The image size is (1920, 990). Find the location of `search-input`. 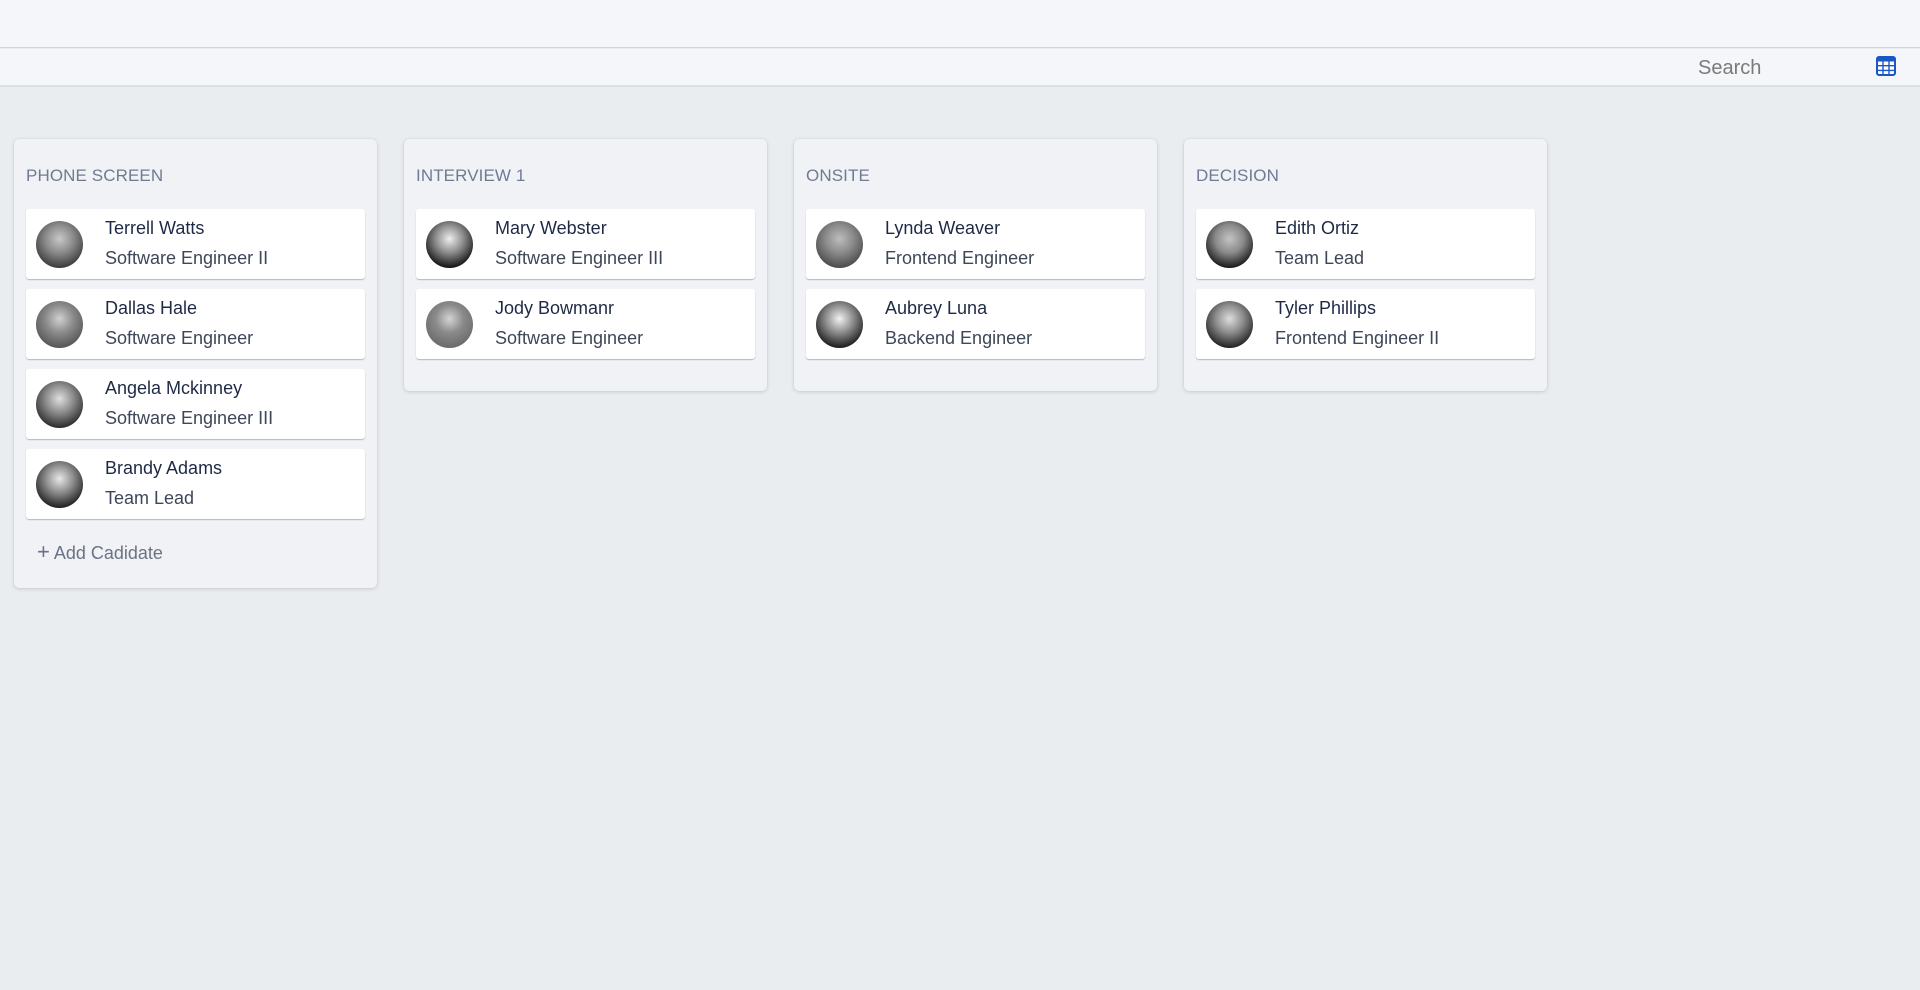

search-input is located at coordinates (1773, 68).